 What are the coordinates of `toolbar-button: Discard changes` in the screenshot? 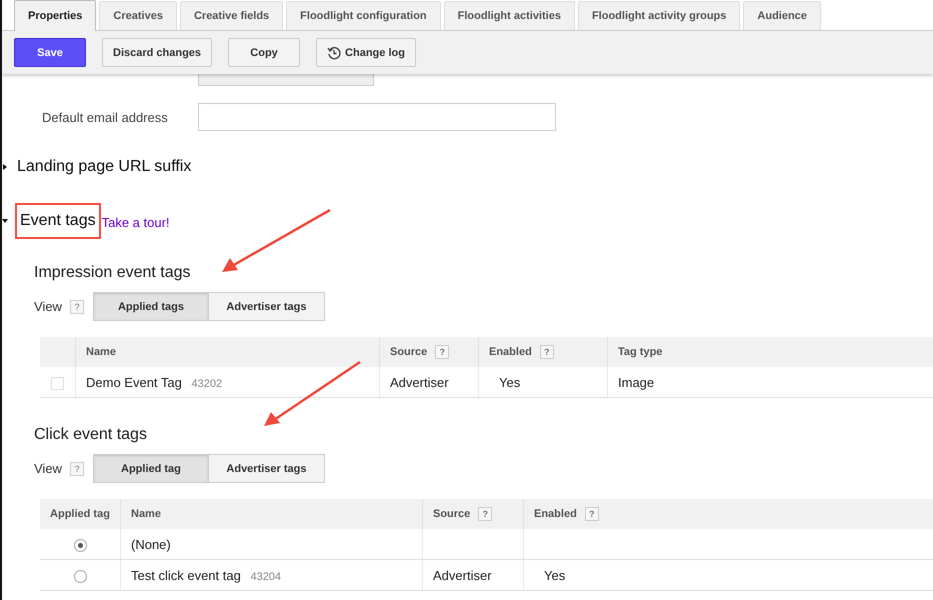 It's located at (157, 52).